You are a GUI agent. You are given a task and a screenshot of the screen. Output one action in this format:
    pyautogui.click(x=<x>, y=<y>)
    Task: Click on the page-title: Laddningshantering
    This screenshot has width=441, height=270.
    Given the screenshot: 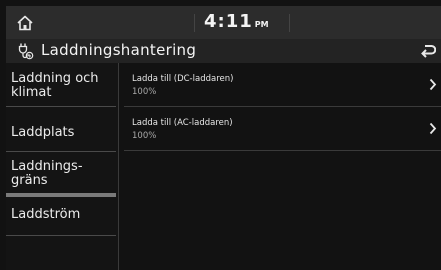 What is the action you would take?
    pyautogui.click(x=119, y=50)
    